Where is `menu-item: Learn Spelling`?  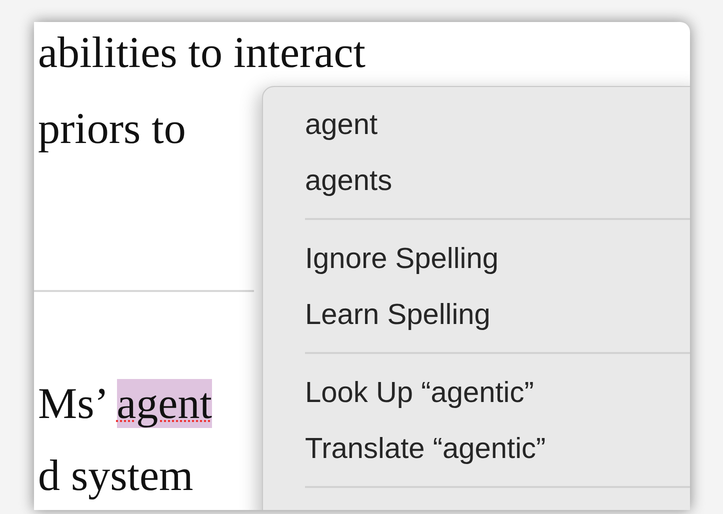
menu-item: Learn Spelling is located at coordinates (497, 315).